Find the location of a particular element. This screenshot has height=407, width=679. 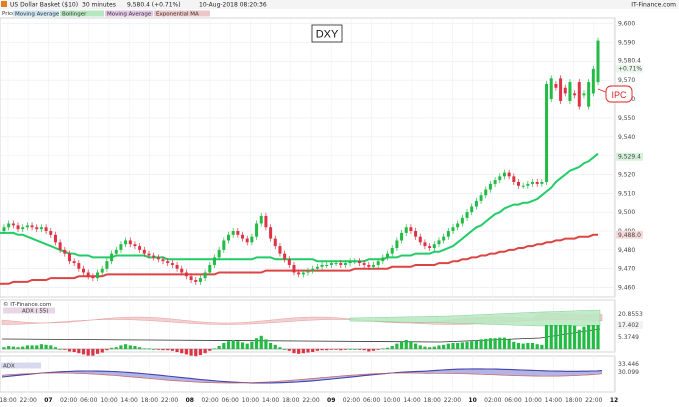

x-tick-label: 08 is located at coordinates (190, 400).